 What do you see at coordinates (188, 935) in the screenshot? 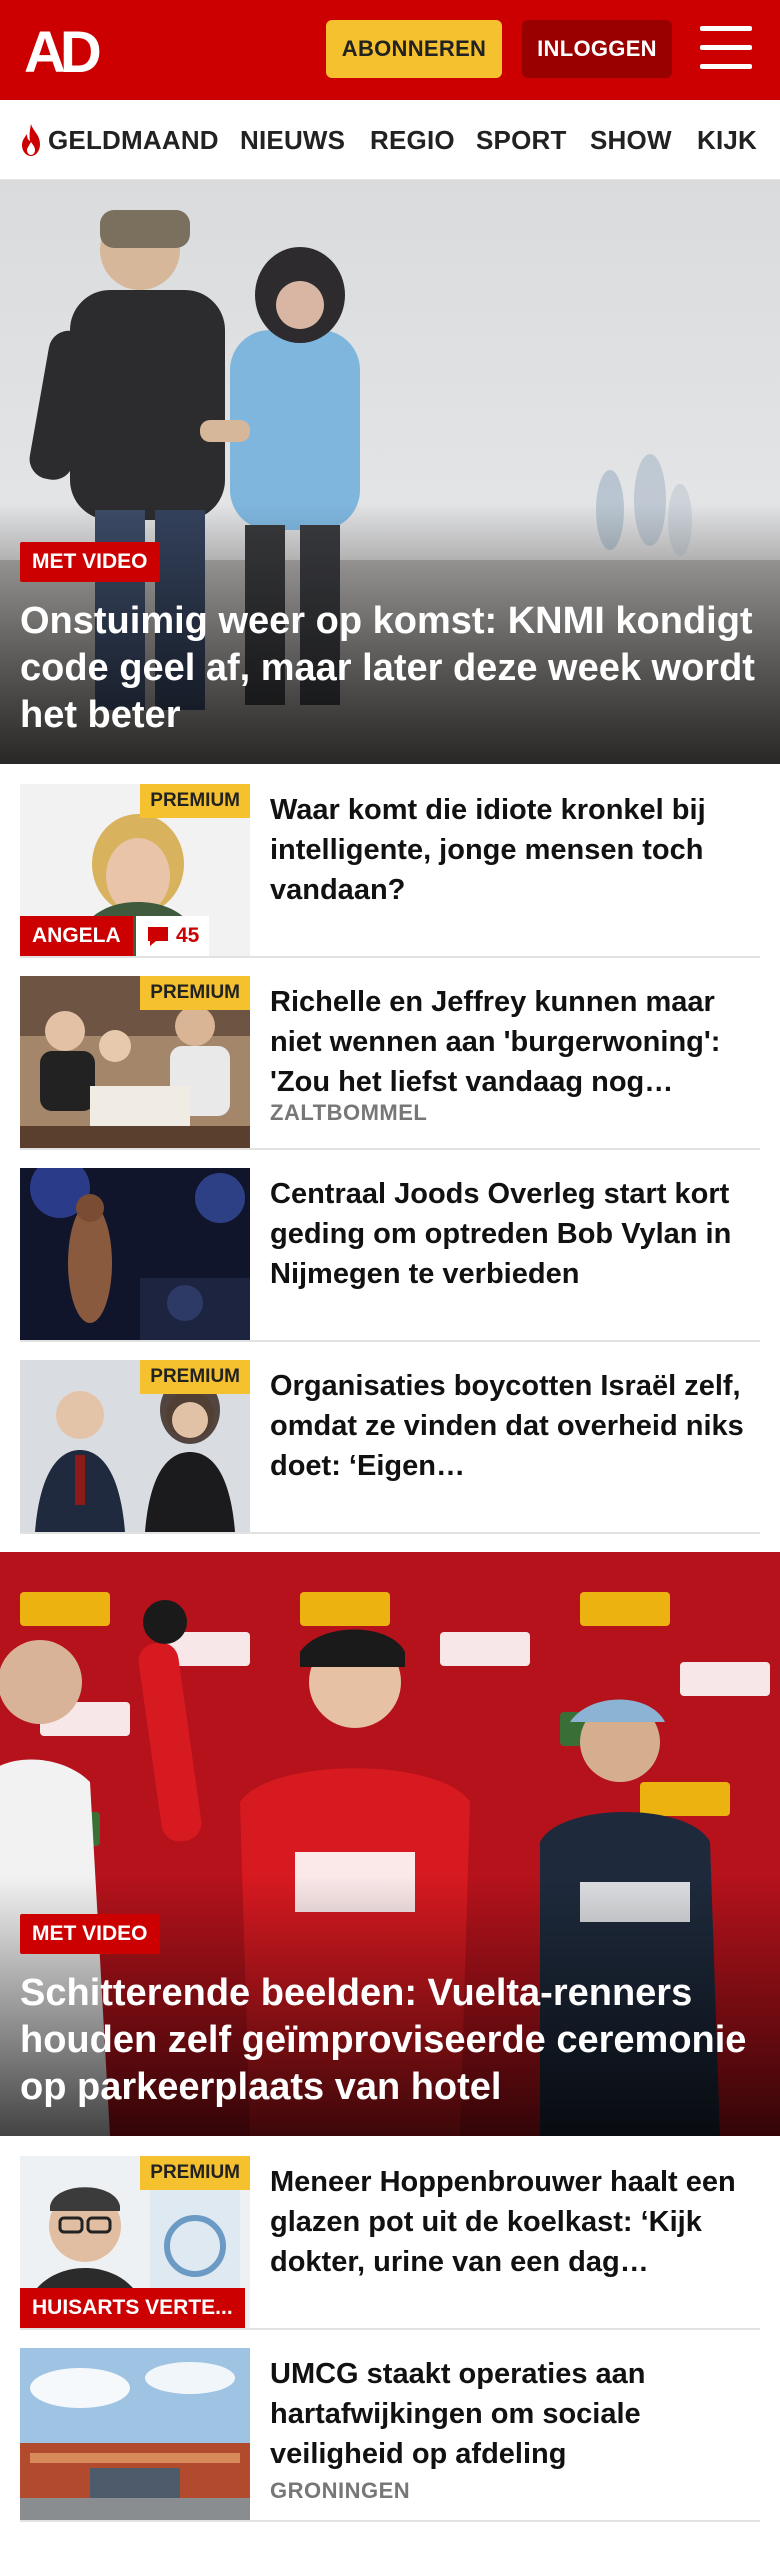
I see `comment-count-value: 45` at bounding box center [188, 935].